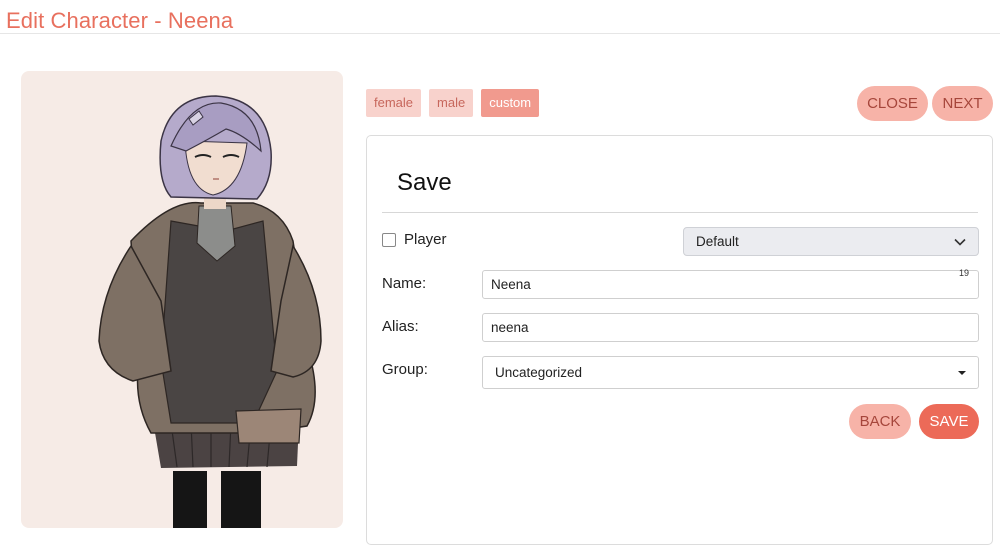 This screenshot has width=1000, height=545. Describe the element at coordinates (680, 212) in the screenshot. I see `divider` at that location.